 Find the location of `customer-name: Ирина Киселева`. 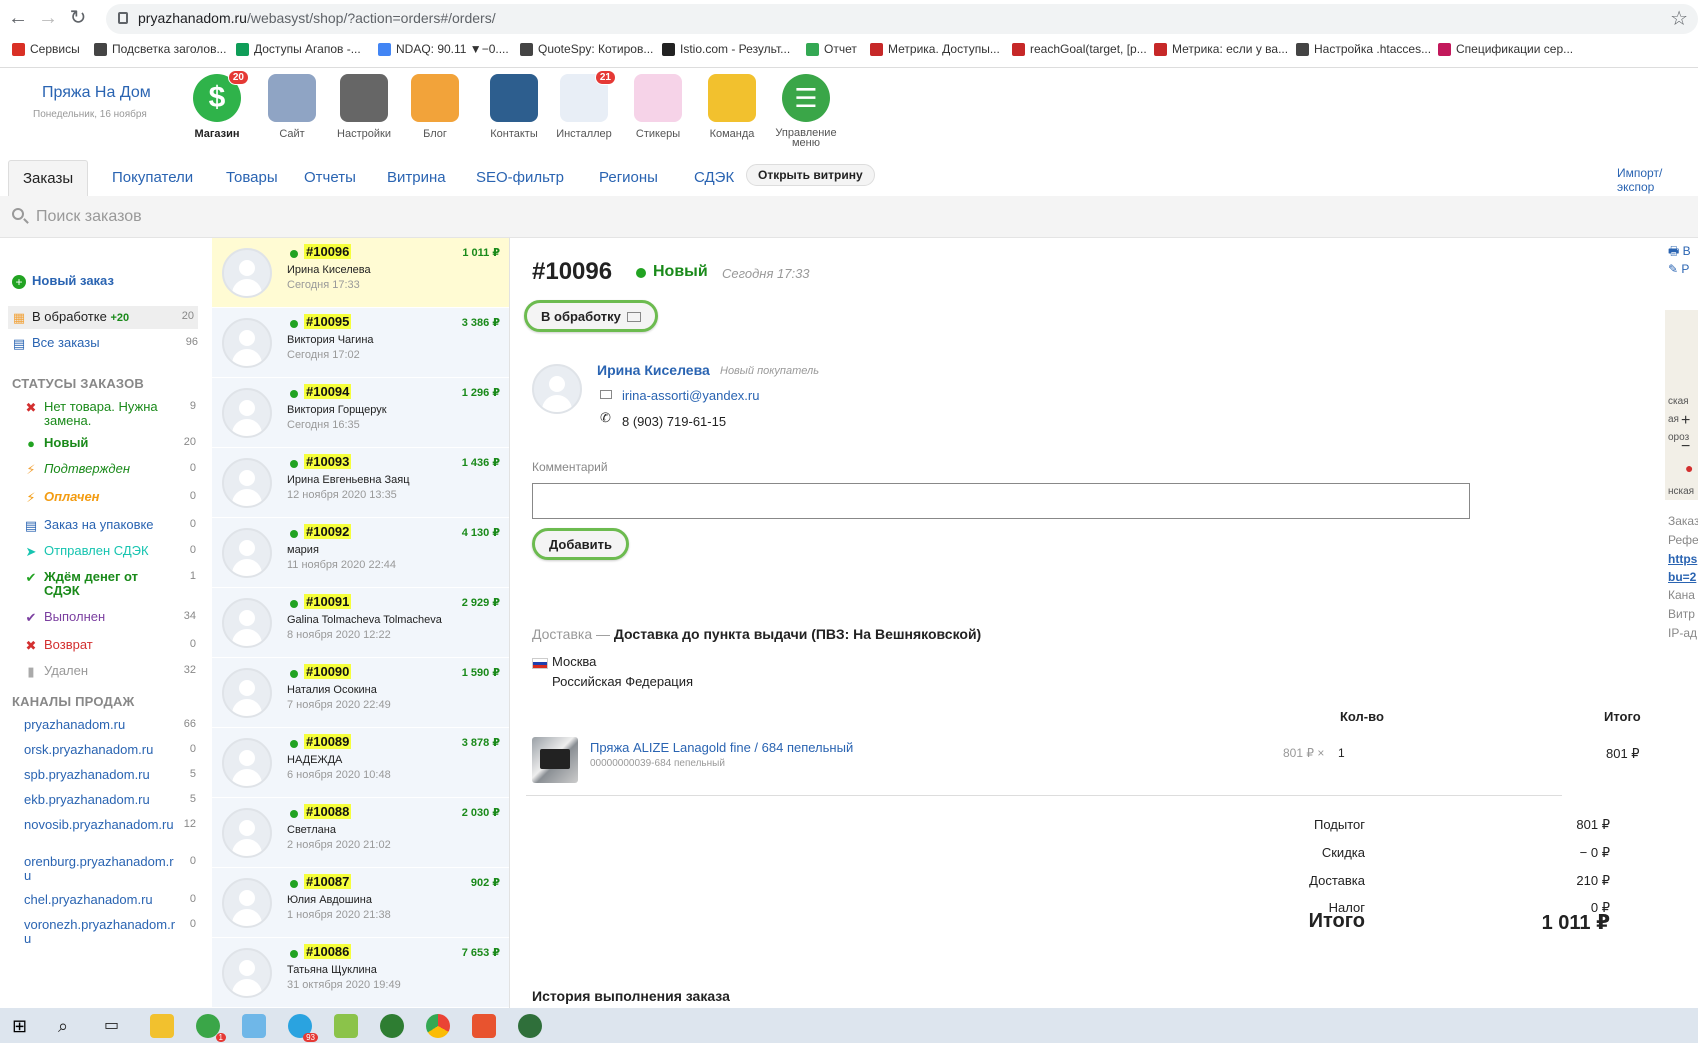

customer-name: Ирина Киселева is located at coordinates (653, 370).